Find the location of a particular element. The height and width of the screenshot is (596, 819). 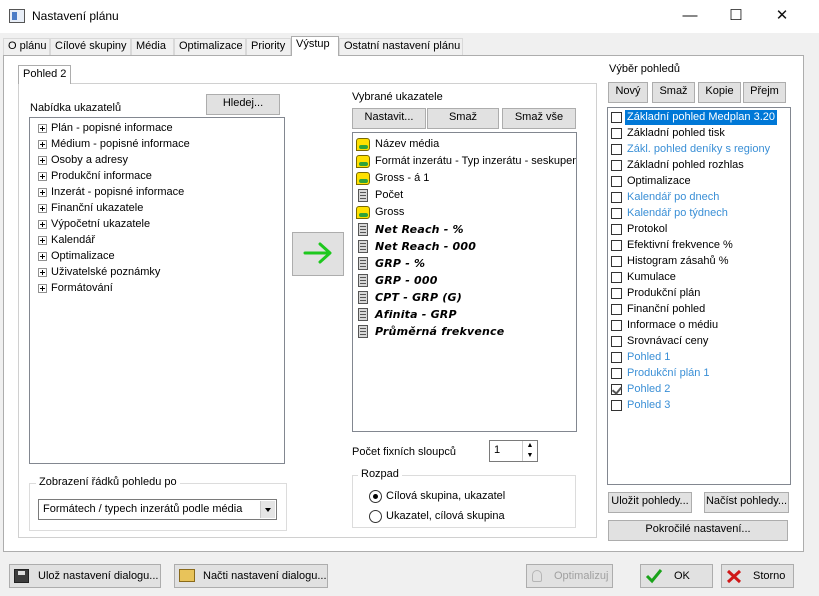

tree-item-label: Plán - popisné informace is located at coordinates (112, 128).